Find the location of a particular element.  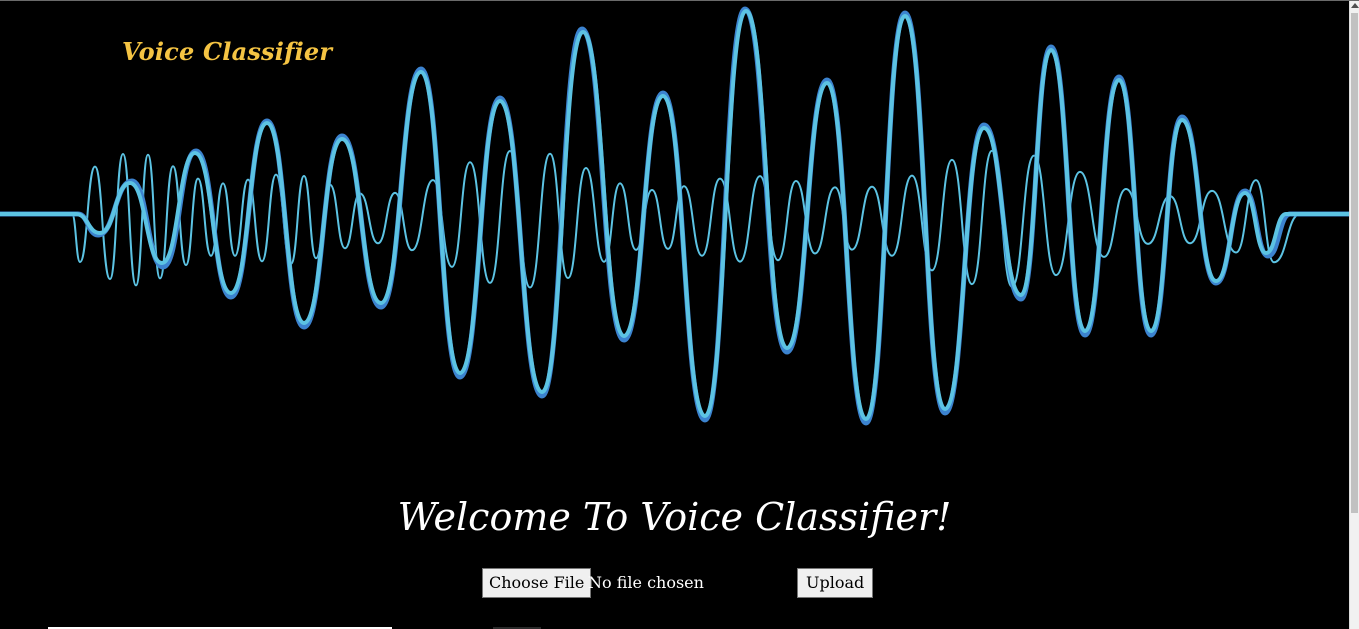

file-status-text: No file chosen is located at coordinates (646, 582).